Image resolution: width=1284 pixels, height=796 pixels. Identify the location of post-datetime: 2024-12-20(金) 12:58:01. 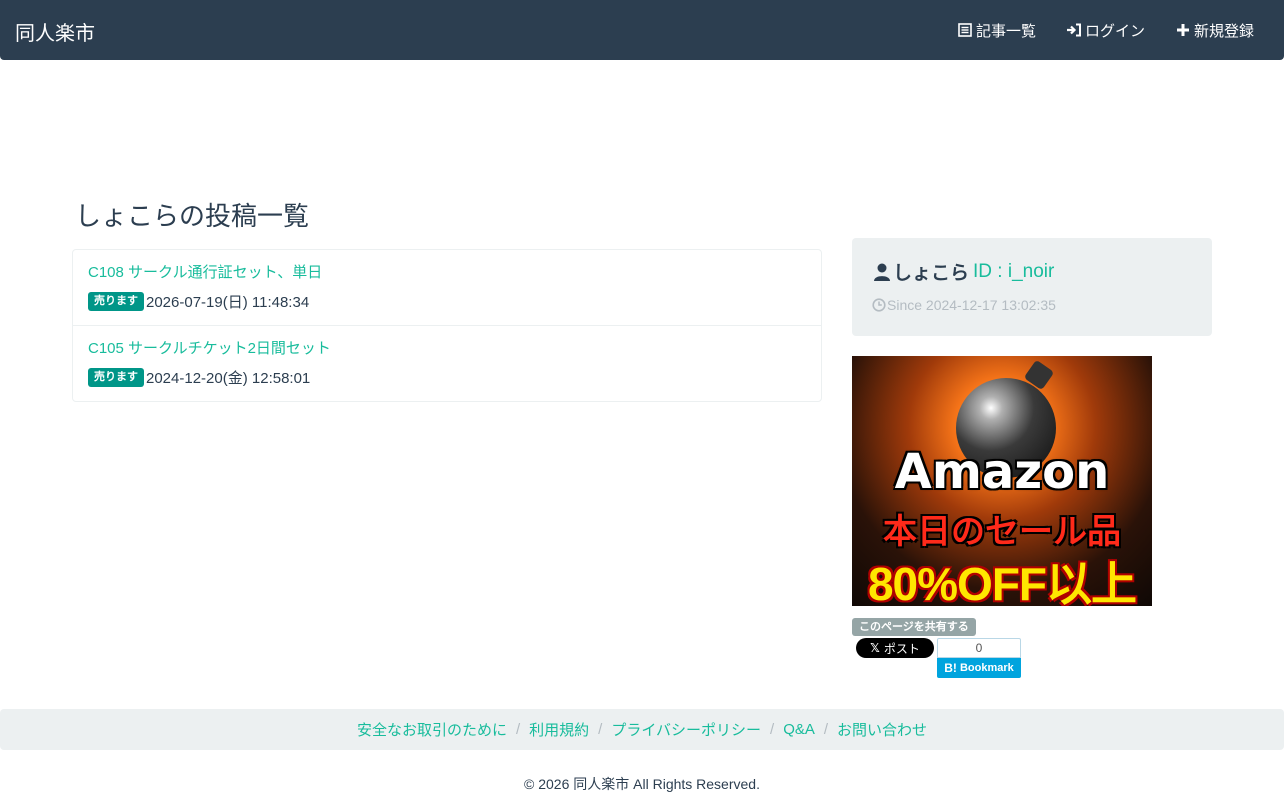
(228, 378).